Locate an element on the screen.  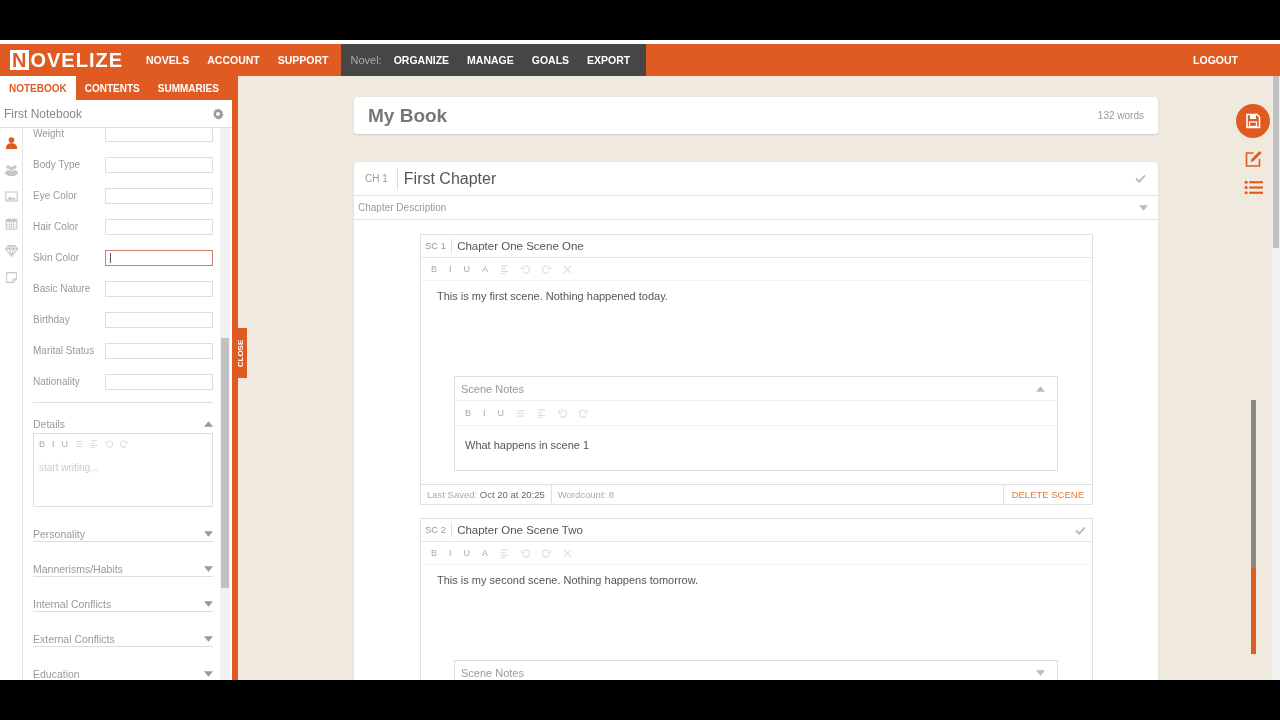
section-label: Internal Conflicts is located at coordinates (72, 603).